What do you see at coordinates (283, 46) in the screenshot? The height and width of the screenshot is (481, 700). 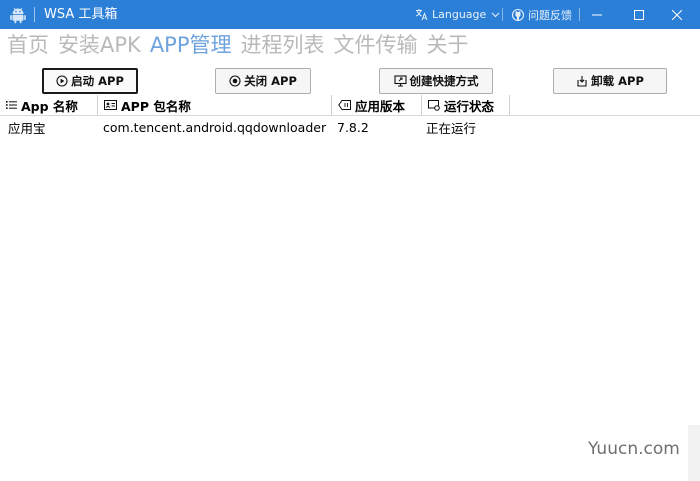 I see `nav-process-list: 进程列表` at bounding box center [283, 46].